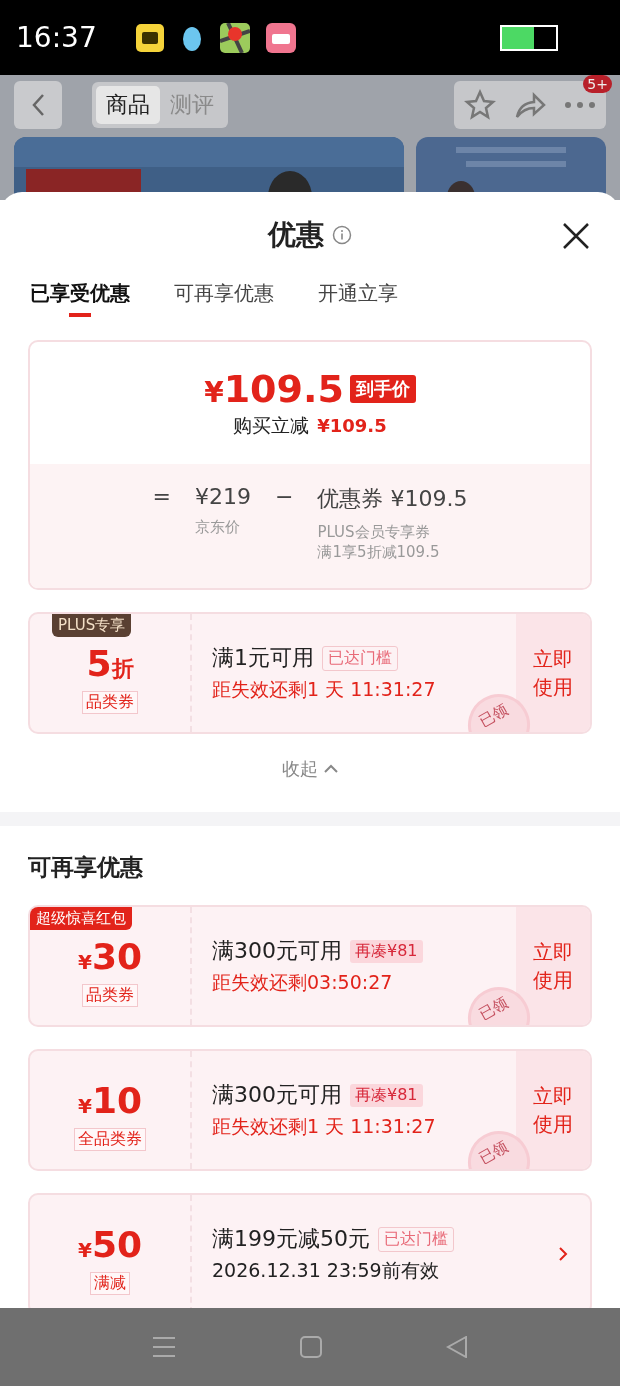  Describe the element at coordinates (57, 37) in the screenshot. I see `clock: 16:37` at that location.